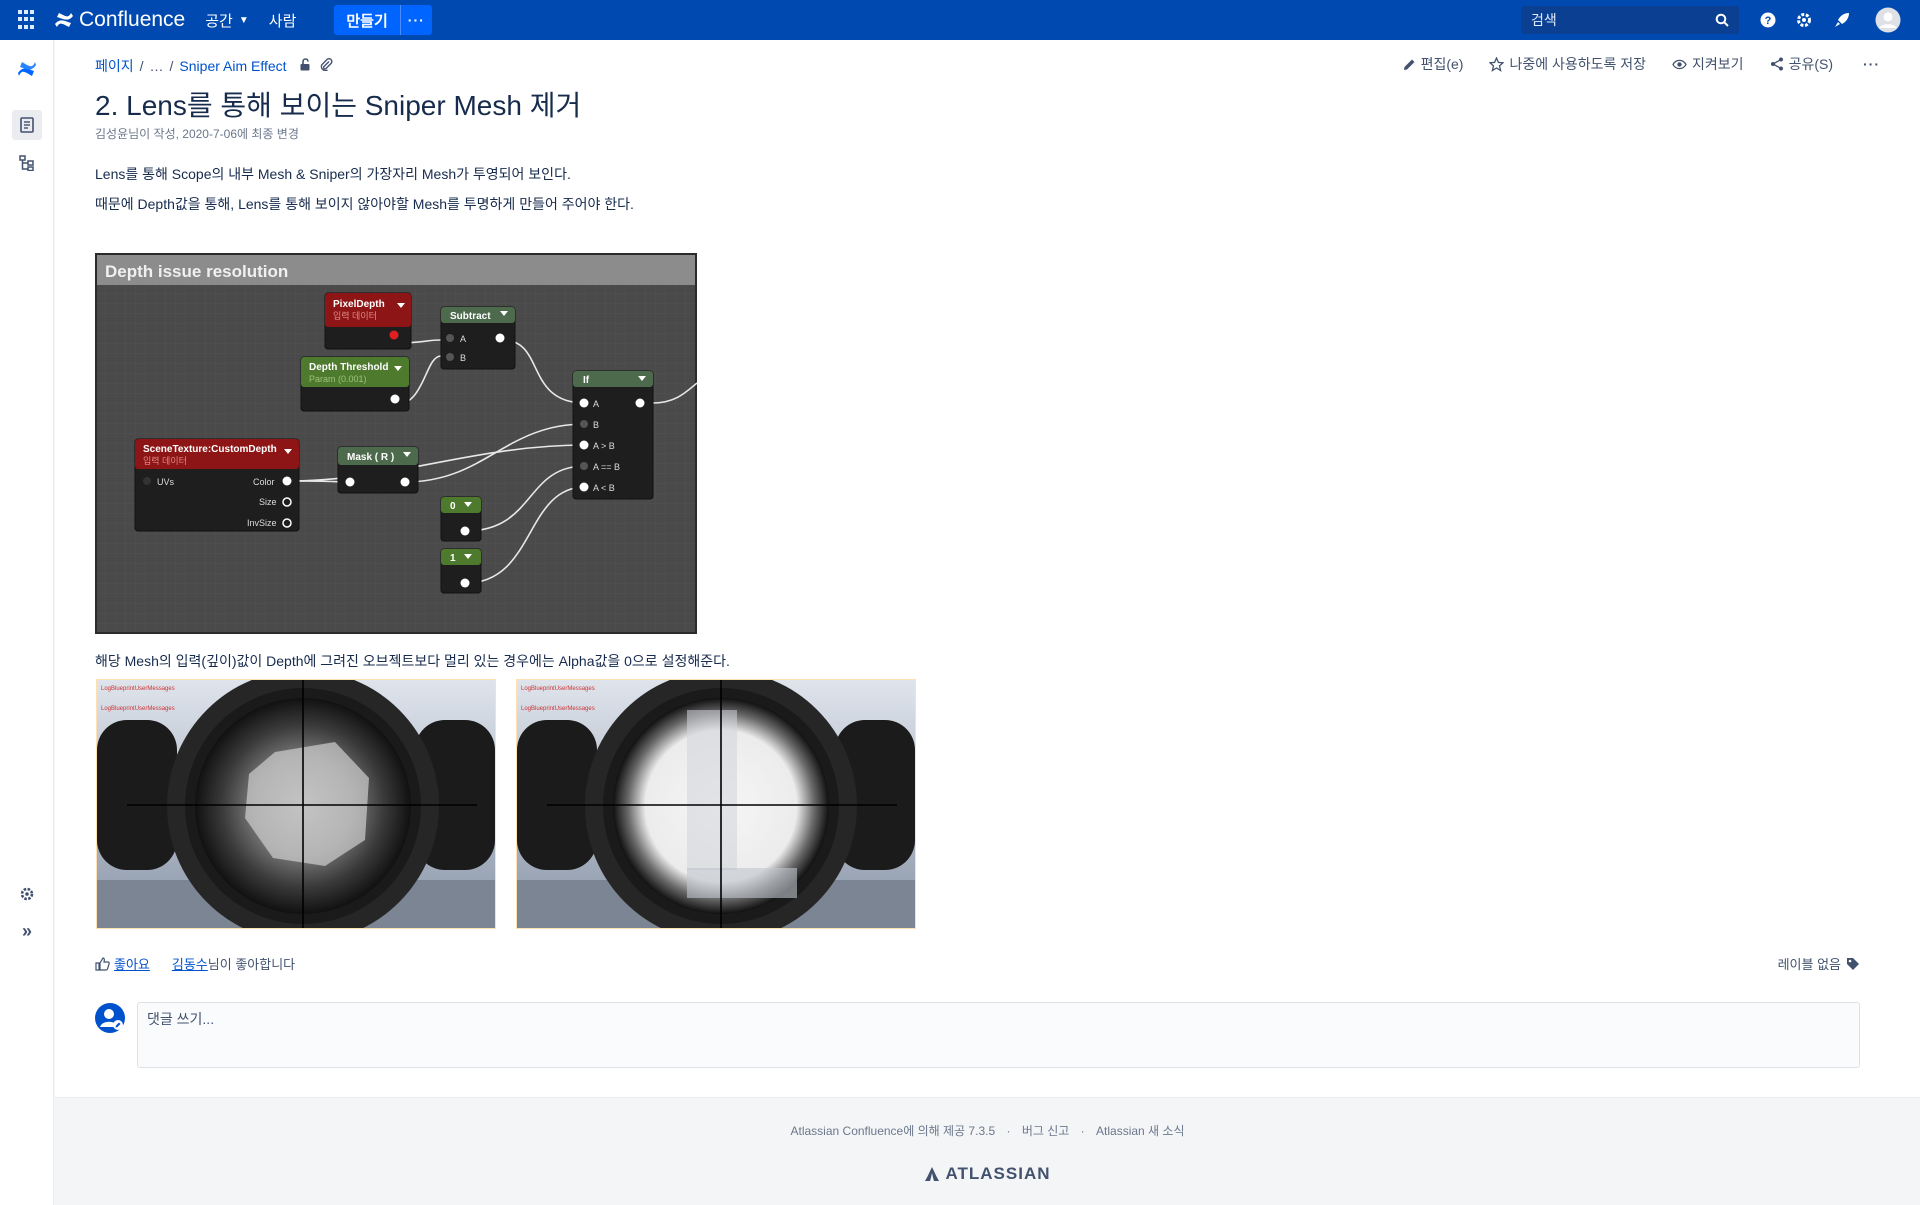 The image size is (1920, 1205). Describe the element at coordinates (197, 134) in the screenshot. I see `page-byline: 김성윤님이 작성, 2020-7-06에 최종 변경` at that location.